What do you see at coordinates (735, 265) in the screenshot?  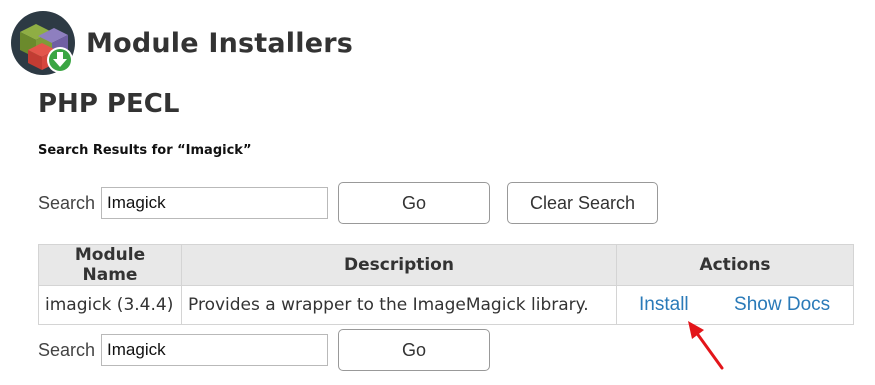 I see `column-header-actions: Actions` at bounding box center [735, 265].